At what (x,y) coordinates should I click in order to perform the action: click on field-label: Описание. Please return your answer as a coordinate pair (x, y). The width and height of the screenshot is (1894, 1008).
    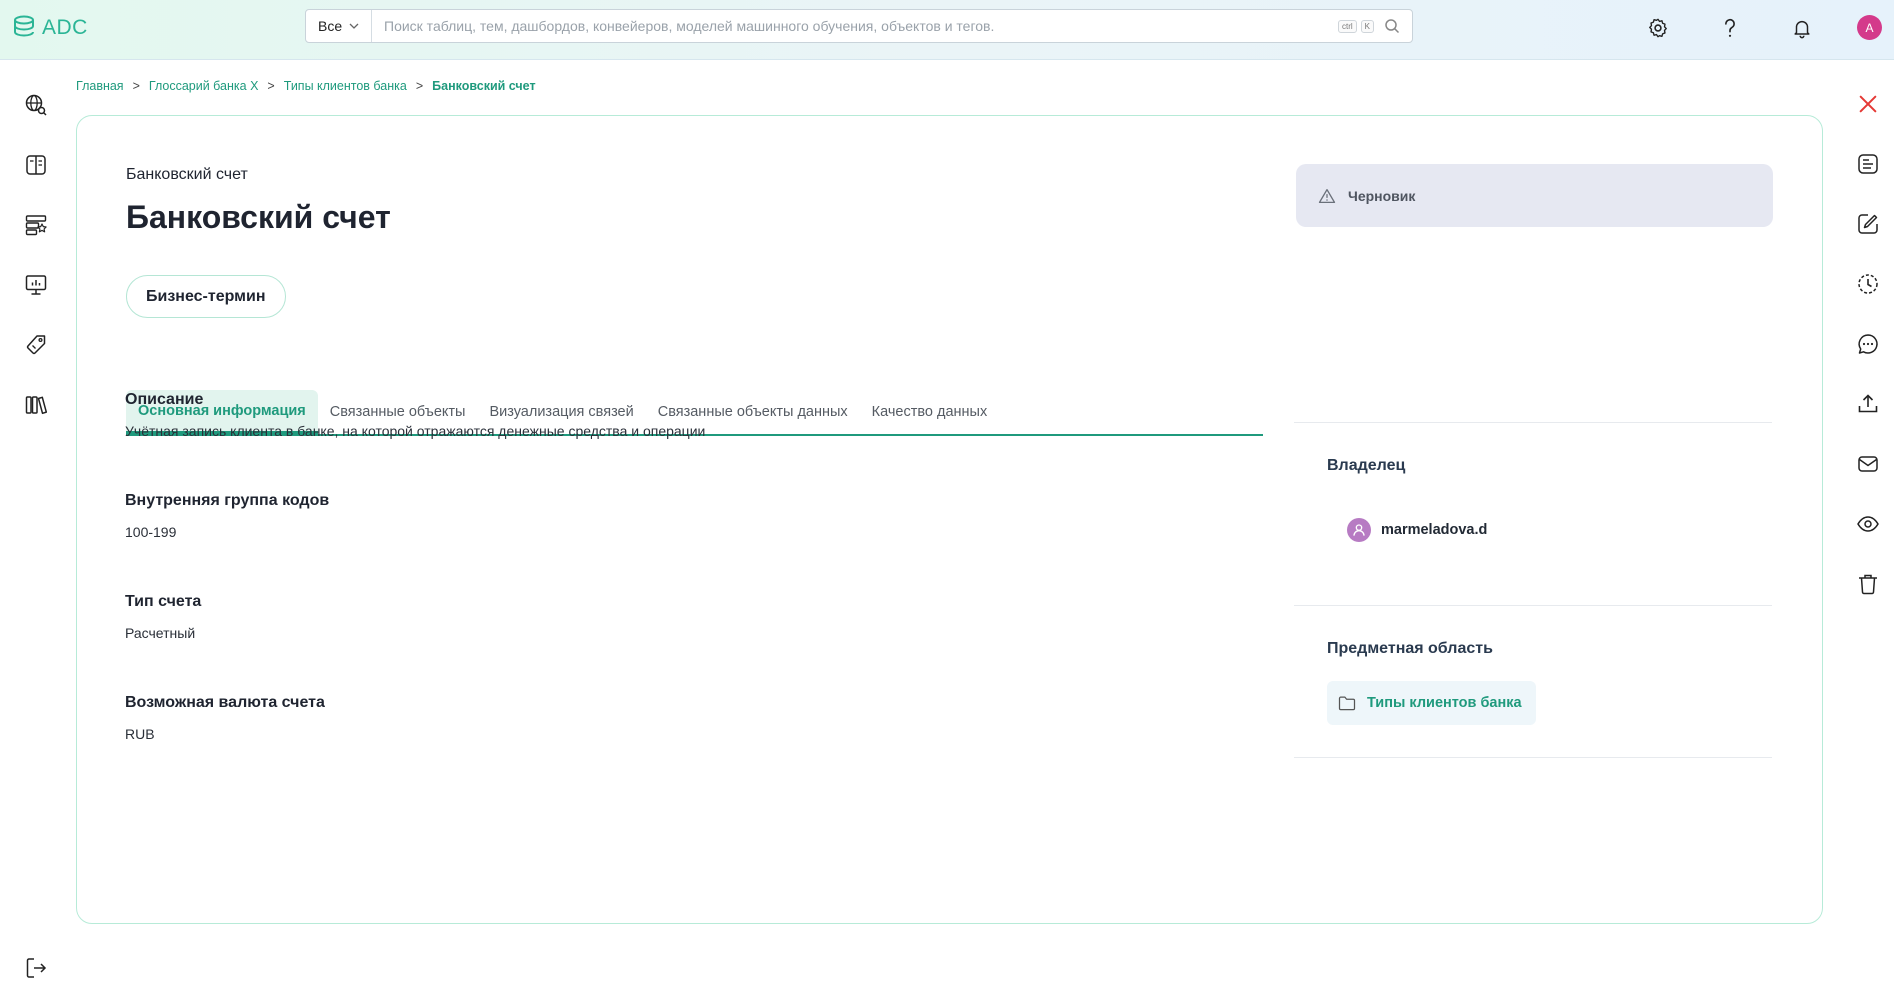
    Looking at the image, I should click on (164, 399).